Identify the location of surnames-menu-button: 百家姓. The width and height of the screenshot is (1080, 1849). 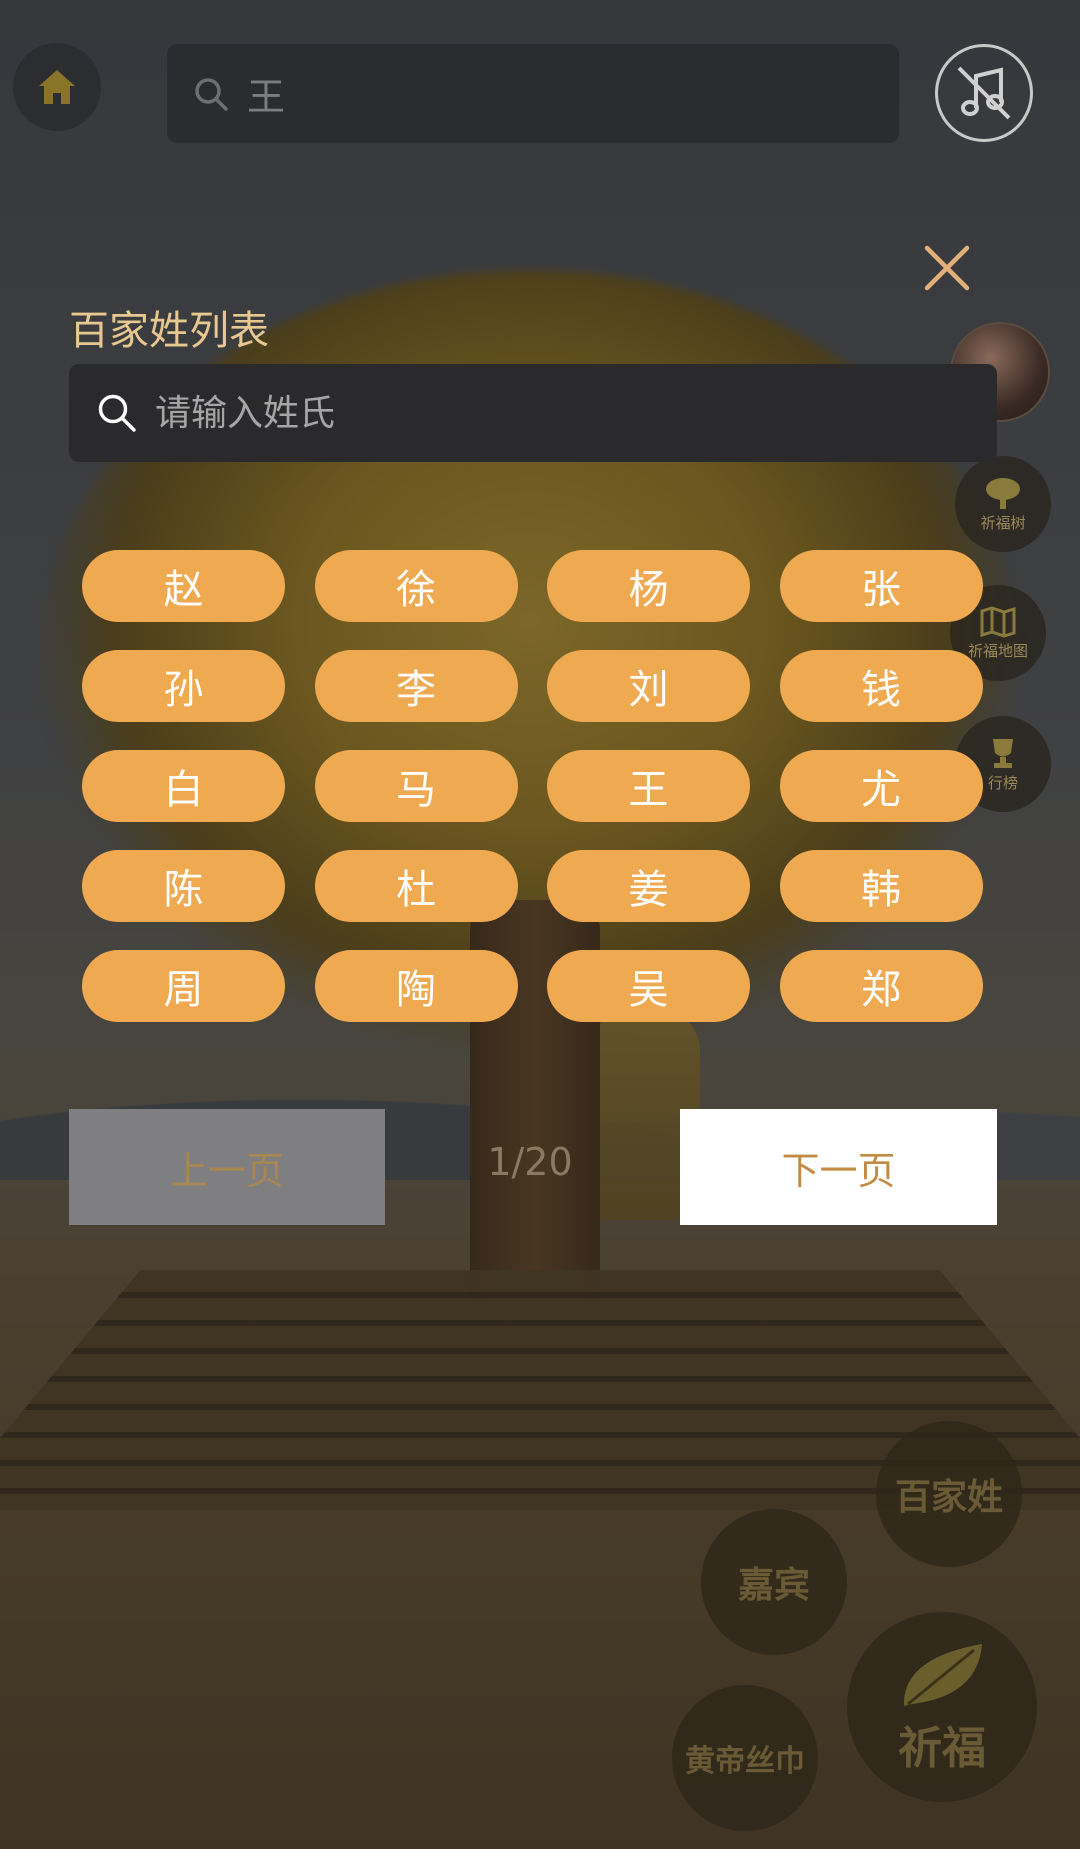
(949, 1494).